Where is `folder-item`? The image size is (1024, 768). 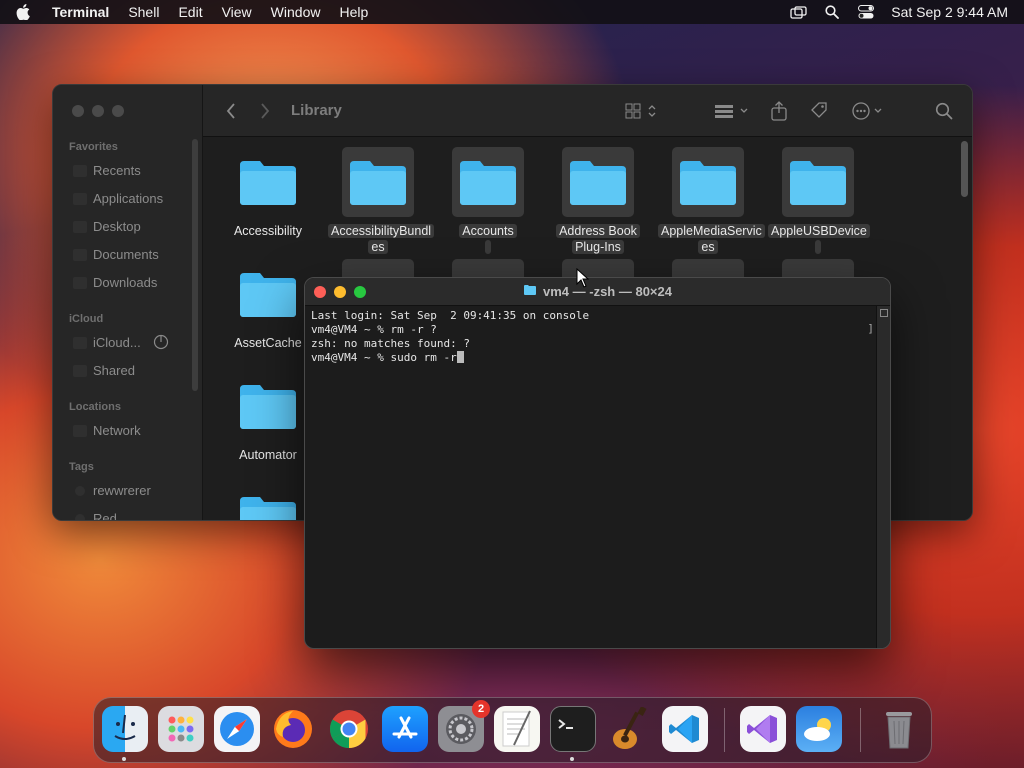 folder-item is located at coordinates (268, 501).